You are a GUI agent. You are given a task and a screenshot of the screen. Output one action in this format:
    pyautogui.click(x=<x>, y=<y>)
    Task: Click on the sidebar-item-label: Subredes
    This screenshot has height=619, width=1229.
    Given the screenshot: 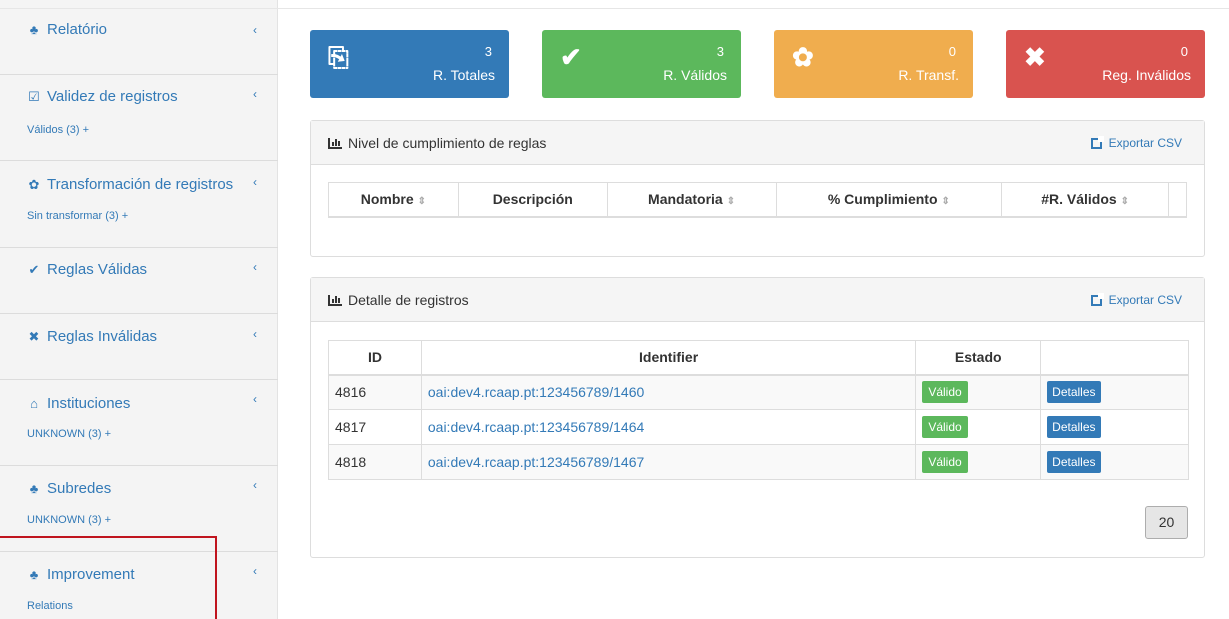 What is the action you would take?
    pyautogui.click(x=79, y=488)
    